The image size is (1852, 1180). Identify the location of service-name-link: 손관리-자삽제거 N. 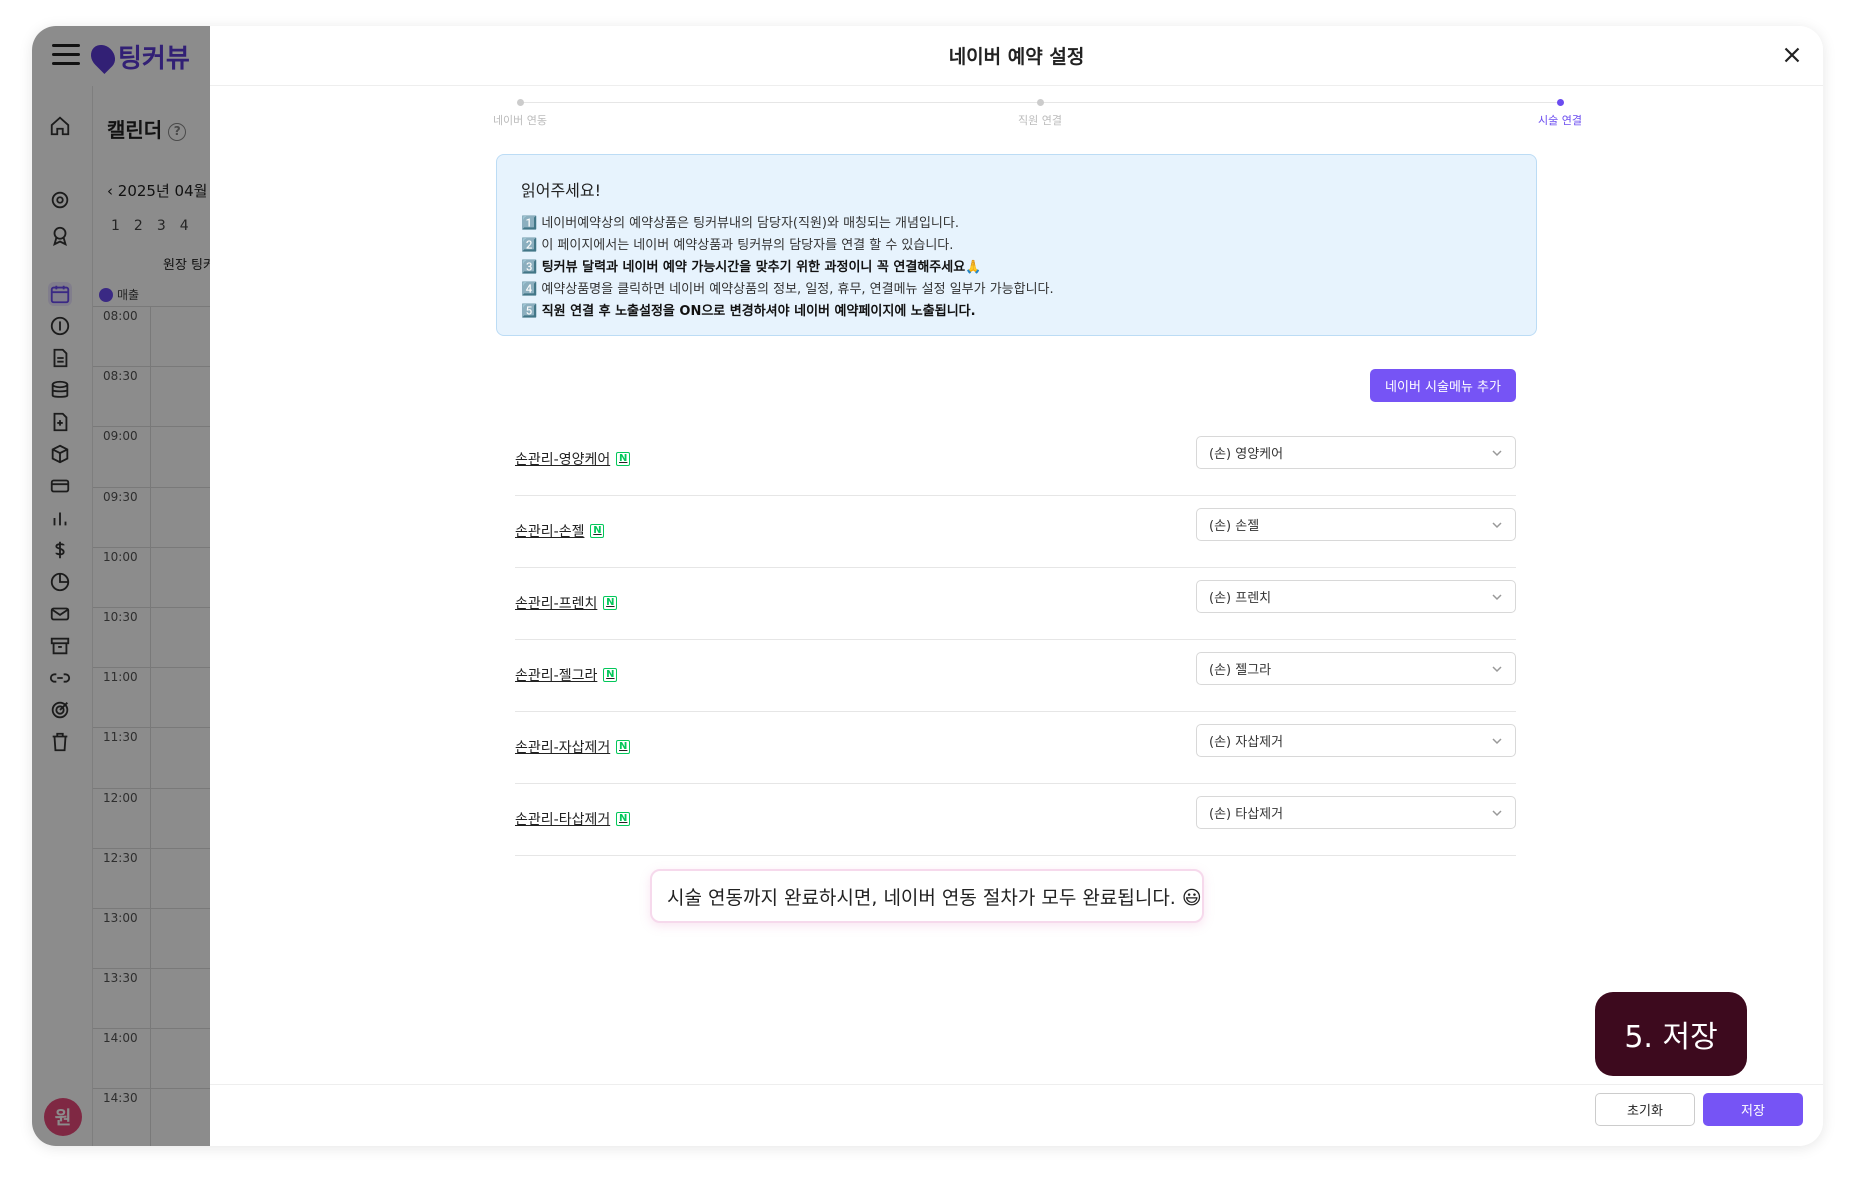
(573, 747).